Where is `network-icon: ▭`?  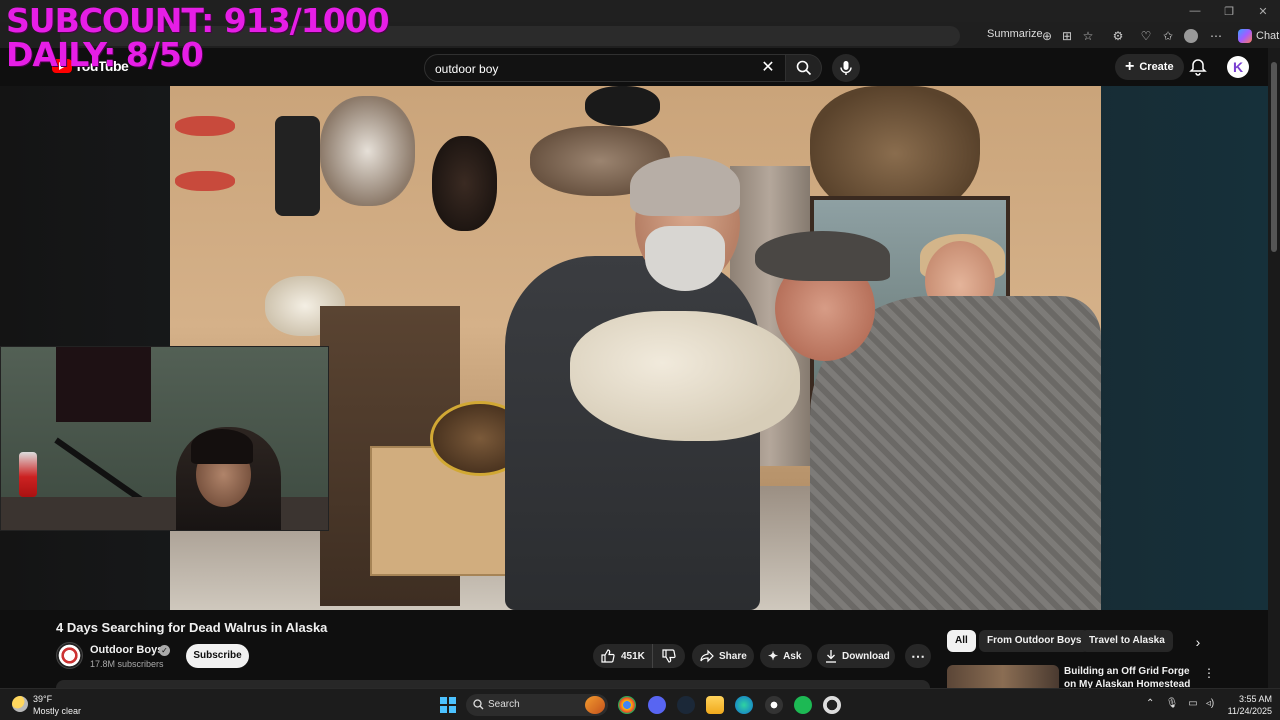
network-icon: ▭ is located at coordinates (1193, 704).